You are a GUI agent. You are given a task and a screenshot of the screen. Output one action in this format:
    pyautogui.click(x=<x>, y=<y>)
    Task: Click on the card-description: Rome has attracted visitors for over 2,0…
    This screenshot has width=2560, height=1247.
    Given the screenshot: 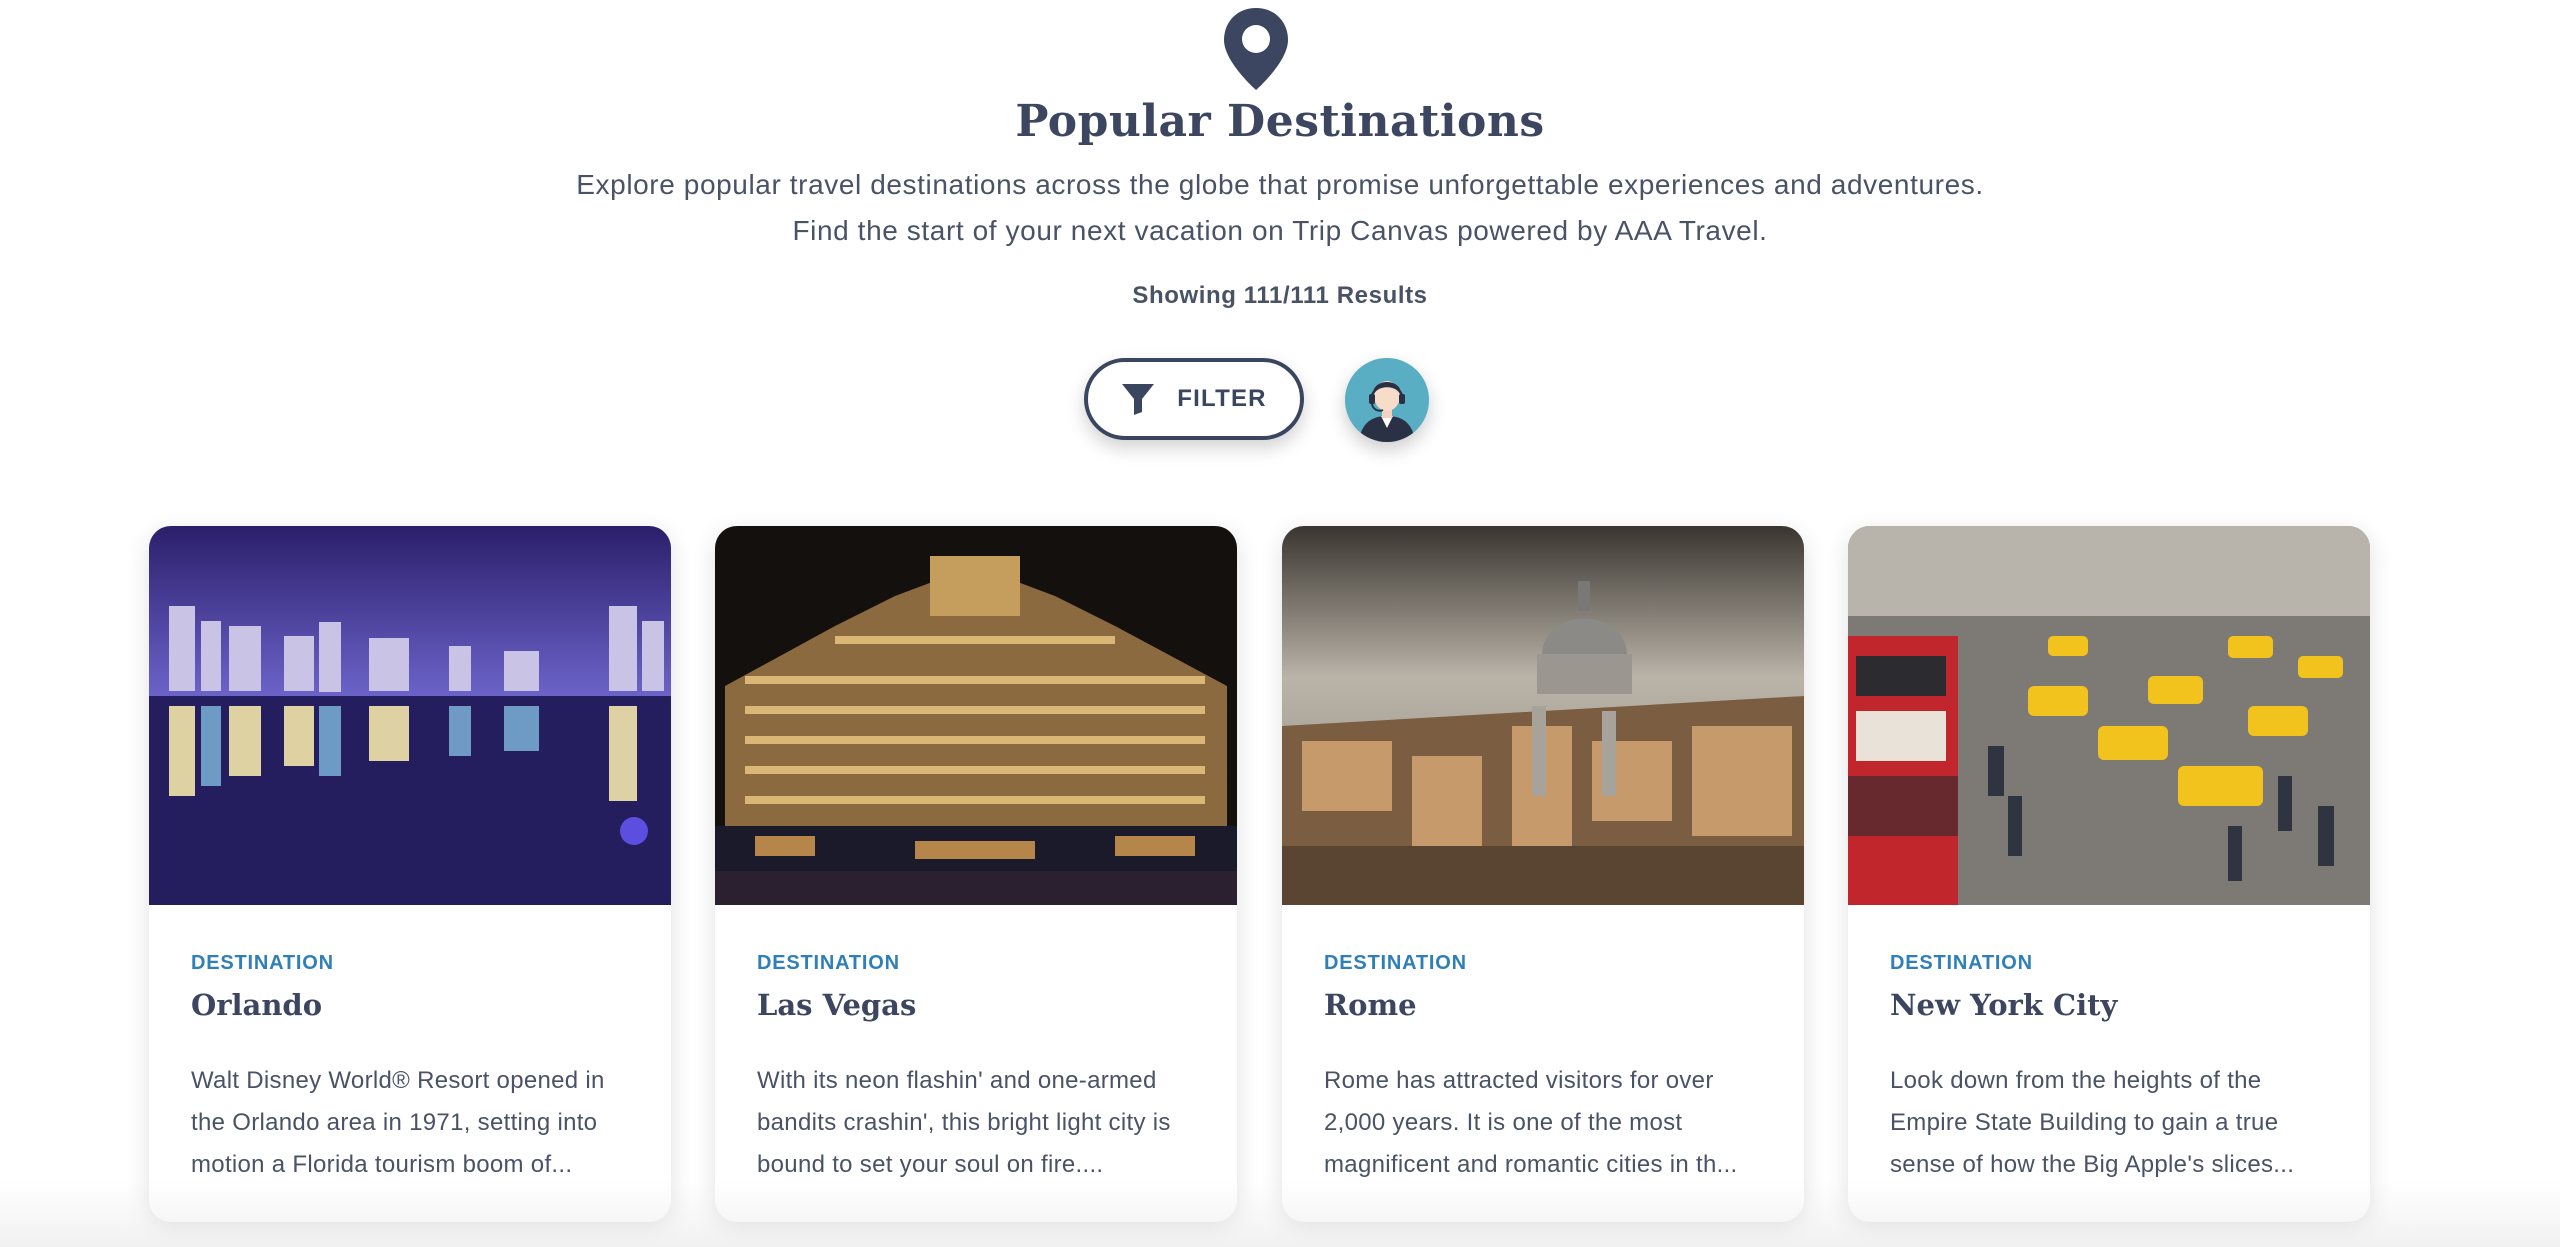 What is the action you would take?
    pyautogui.click(x=1549, y=1123)
    